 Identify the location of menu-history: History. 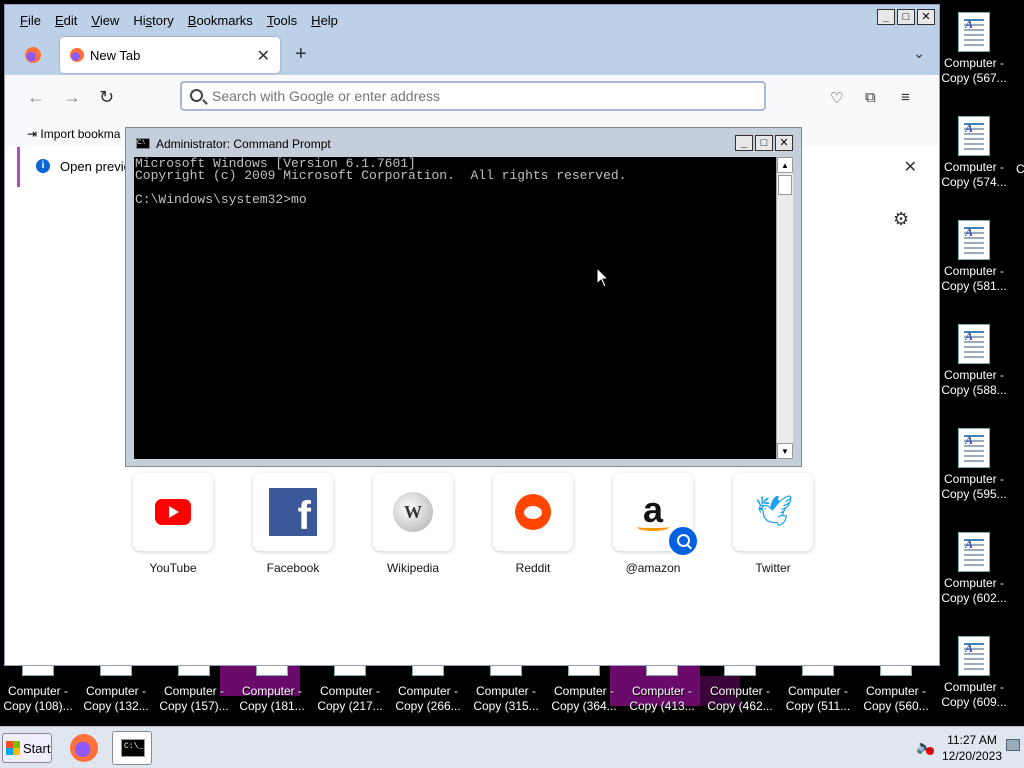
(153, 20).